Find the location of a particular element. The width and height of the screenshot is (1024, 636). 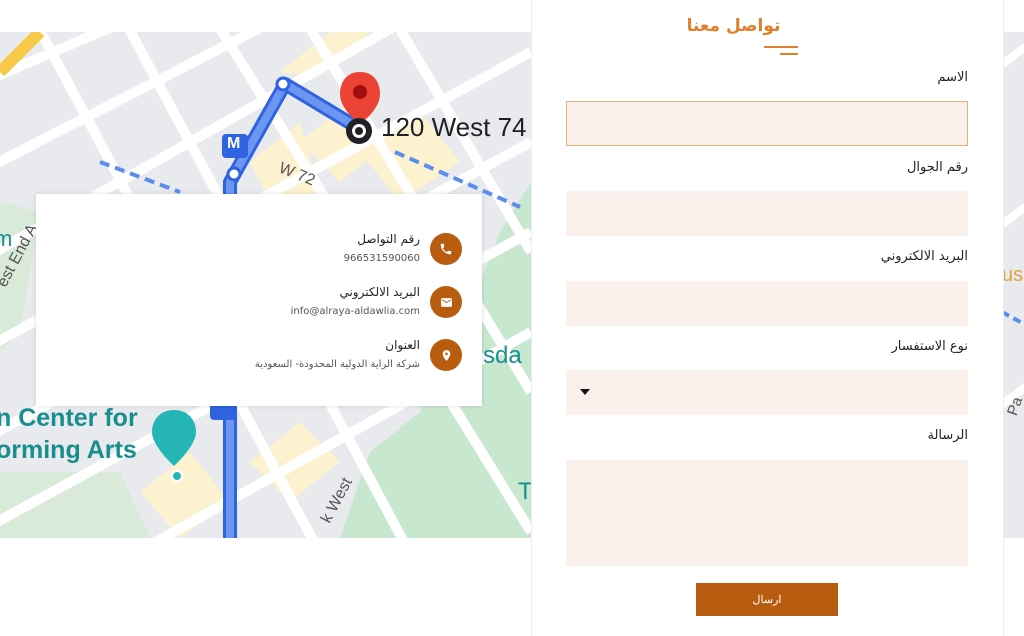

contact-address-value: شركة الراية الدولية المحدودة- السعودية is located at coordinates (337, 364).